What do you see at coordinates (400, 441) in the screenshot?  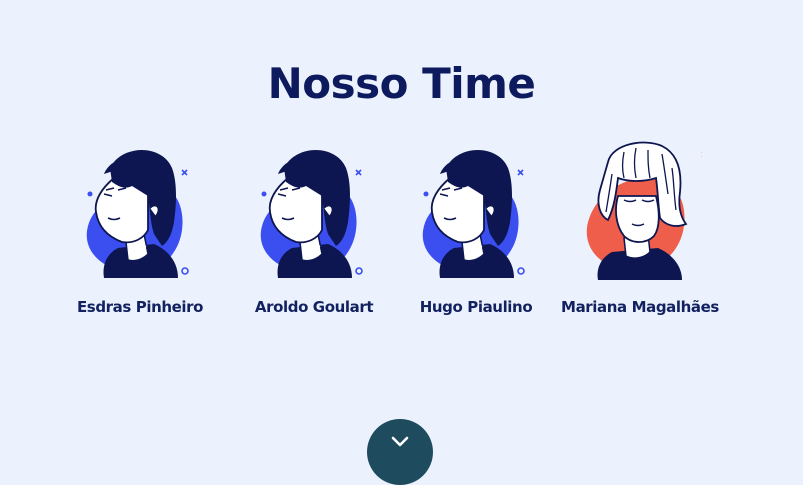 I see `chevron-down-icon` at bounding box center [400, 441].